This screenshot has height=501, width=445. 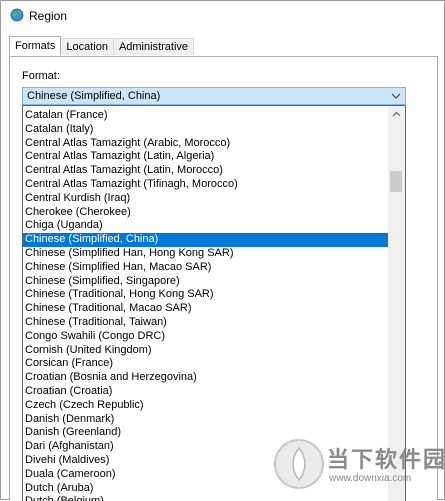 I want to click on list-item: Chinese (Simplified, Singapore), so click(x=206, y=282).